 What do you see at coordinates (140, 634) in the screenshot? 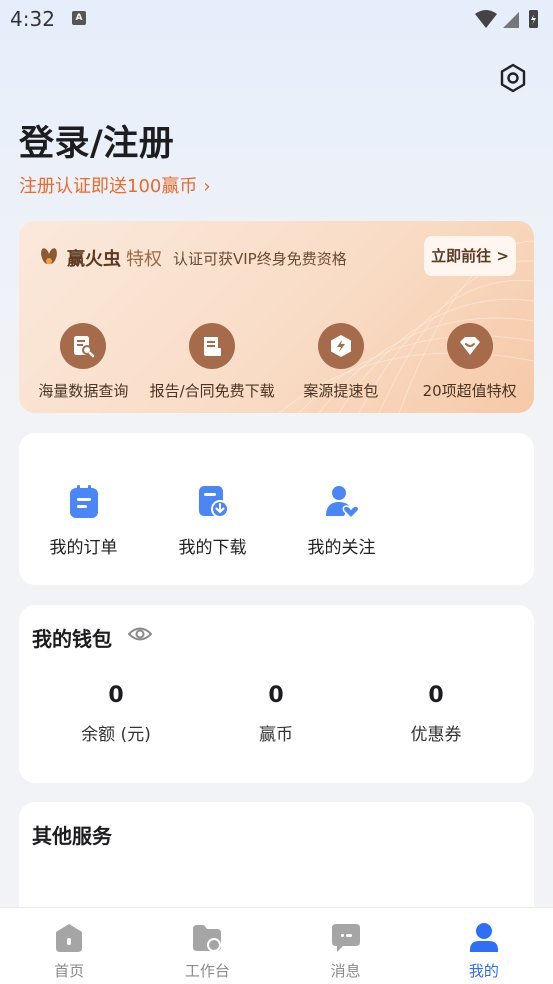
I see `eye-icon` at bounding box center [140, 634].